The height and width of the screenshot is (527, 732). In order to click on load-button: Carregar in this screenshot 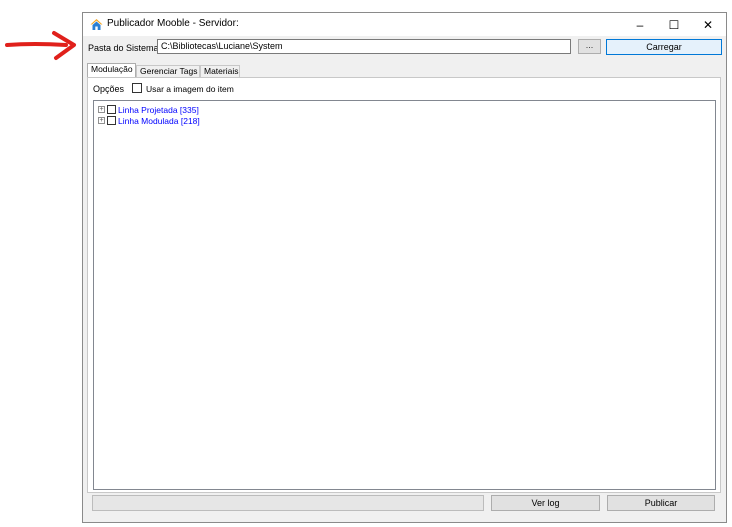, I will do `click(664, 47)`.